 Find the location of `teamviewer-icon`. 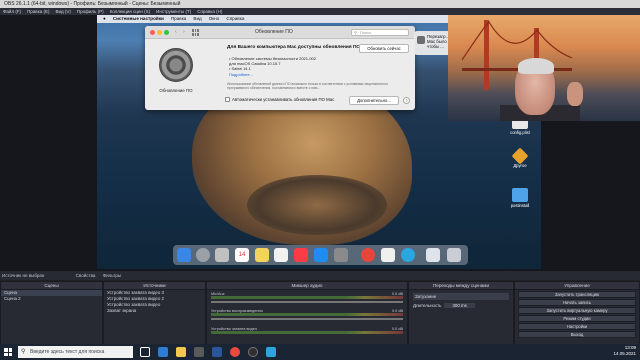

teamviewer-icon is located at coordinates (408, 255).